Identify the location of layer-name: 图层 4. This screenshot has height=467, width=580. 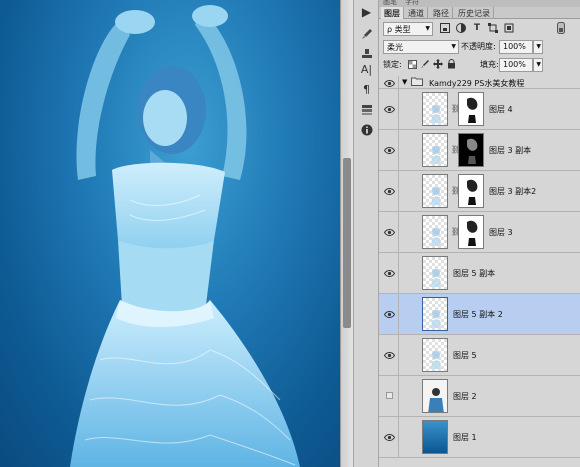
(501, 109).